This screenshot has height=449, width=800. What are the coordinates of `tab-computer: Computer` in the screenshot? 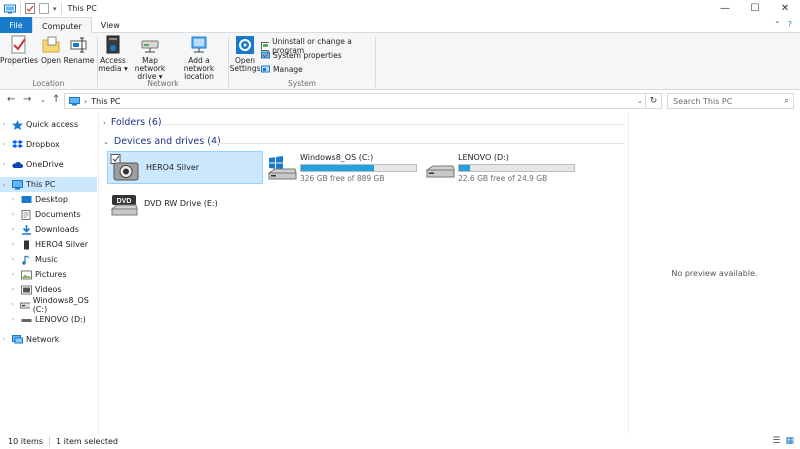 It's located at (62, 25).